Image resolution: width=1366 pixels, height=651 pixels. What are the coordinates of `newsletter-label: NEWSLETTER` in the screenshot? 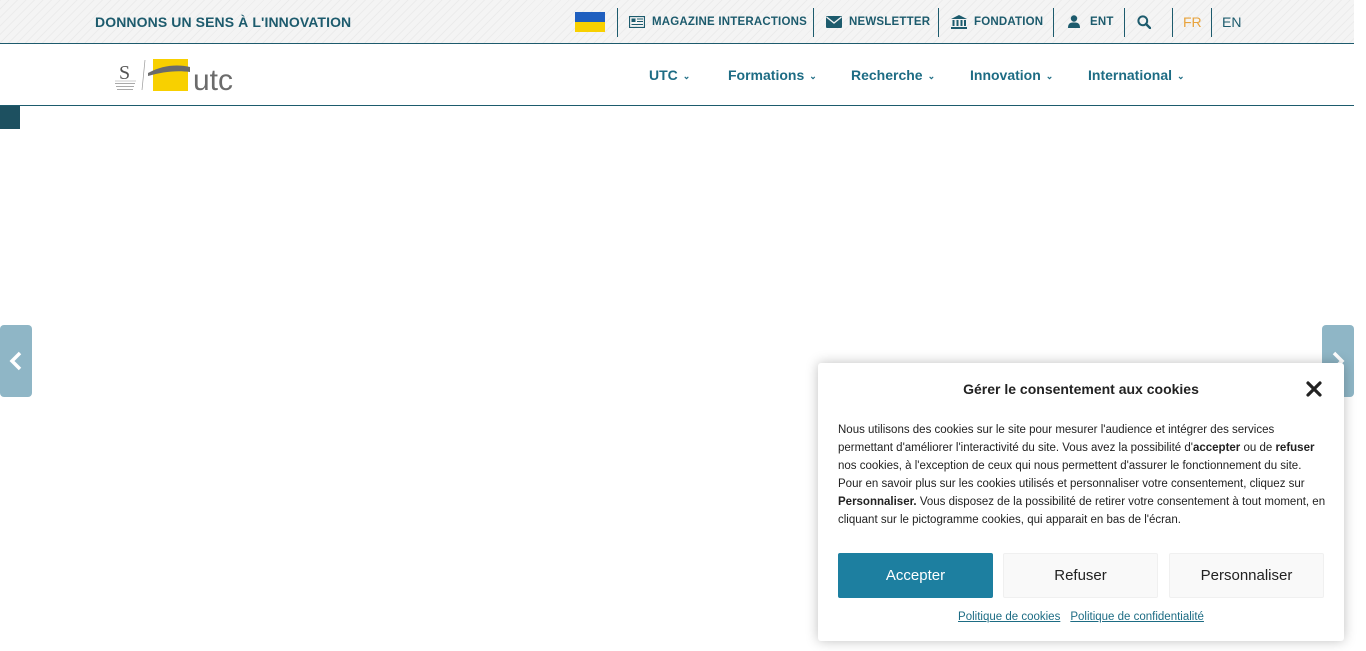 It's located at (890, 21).